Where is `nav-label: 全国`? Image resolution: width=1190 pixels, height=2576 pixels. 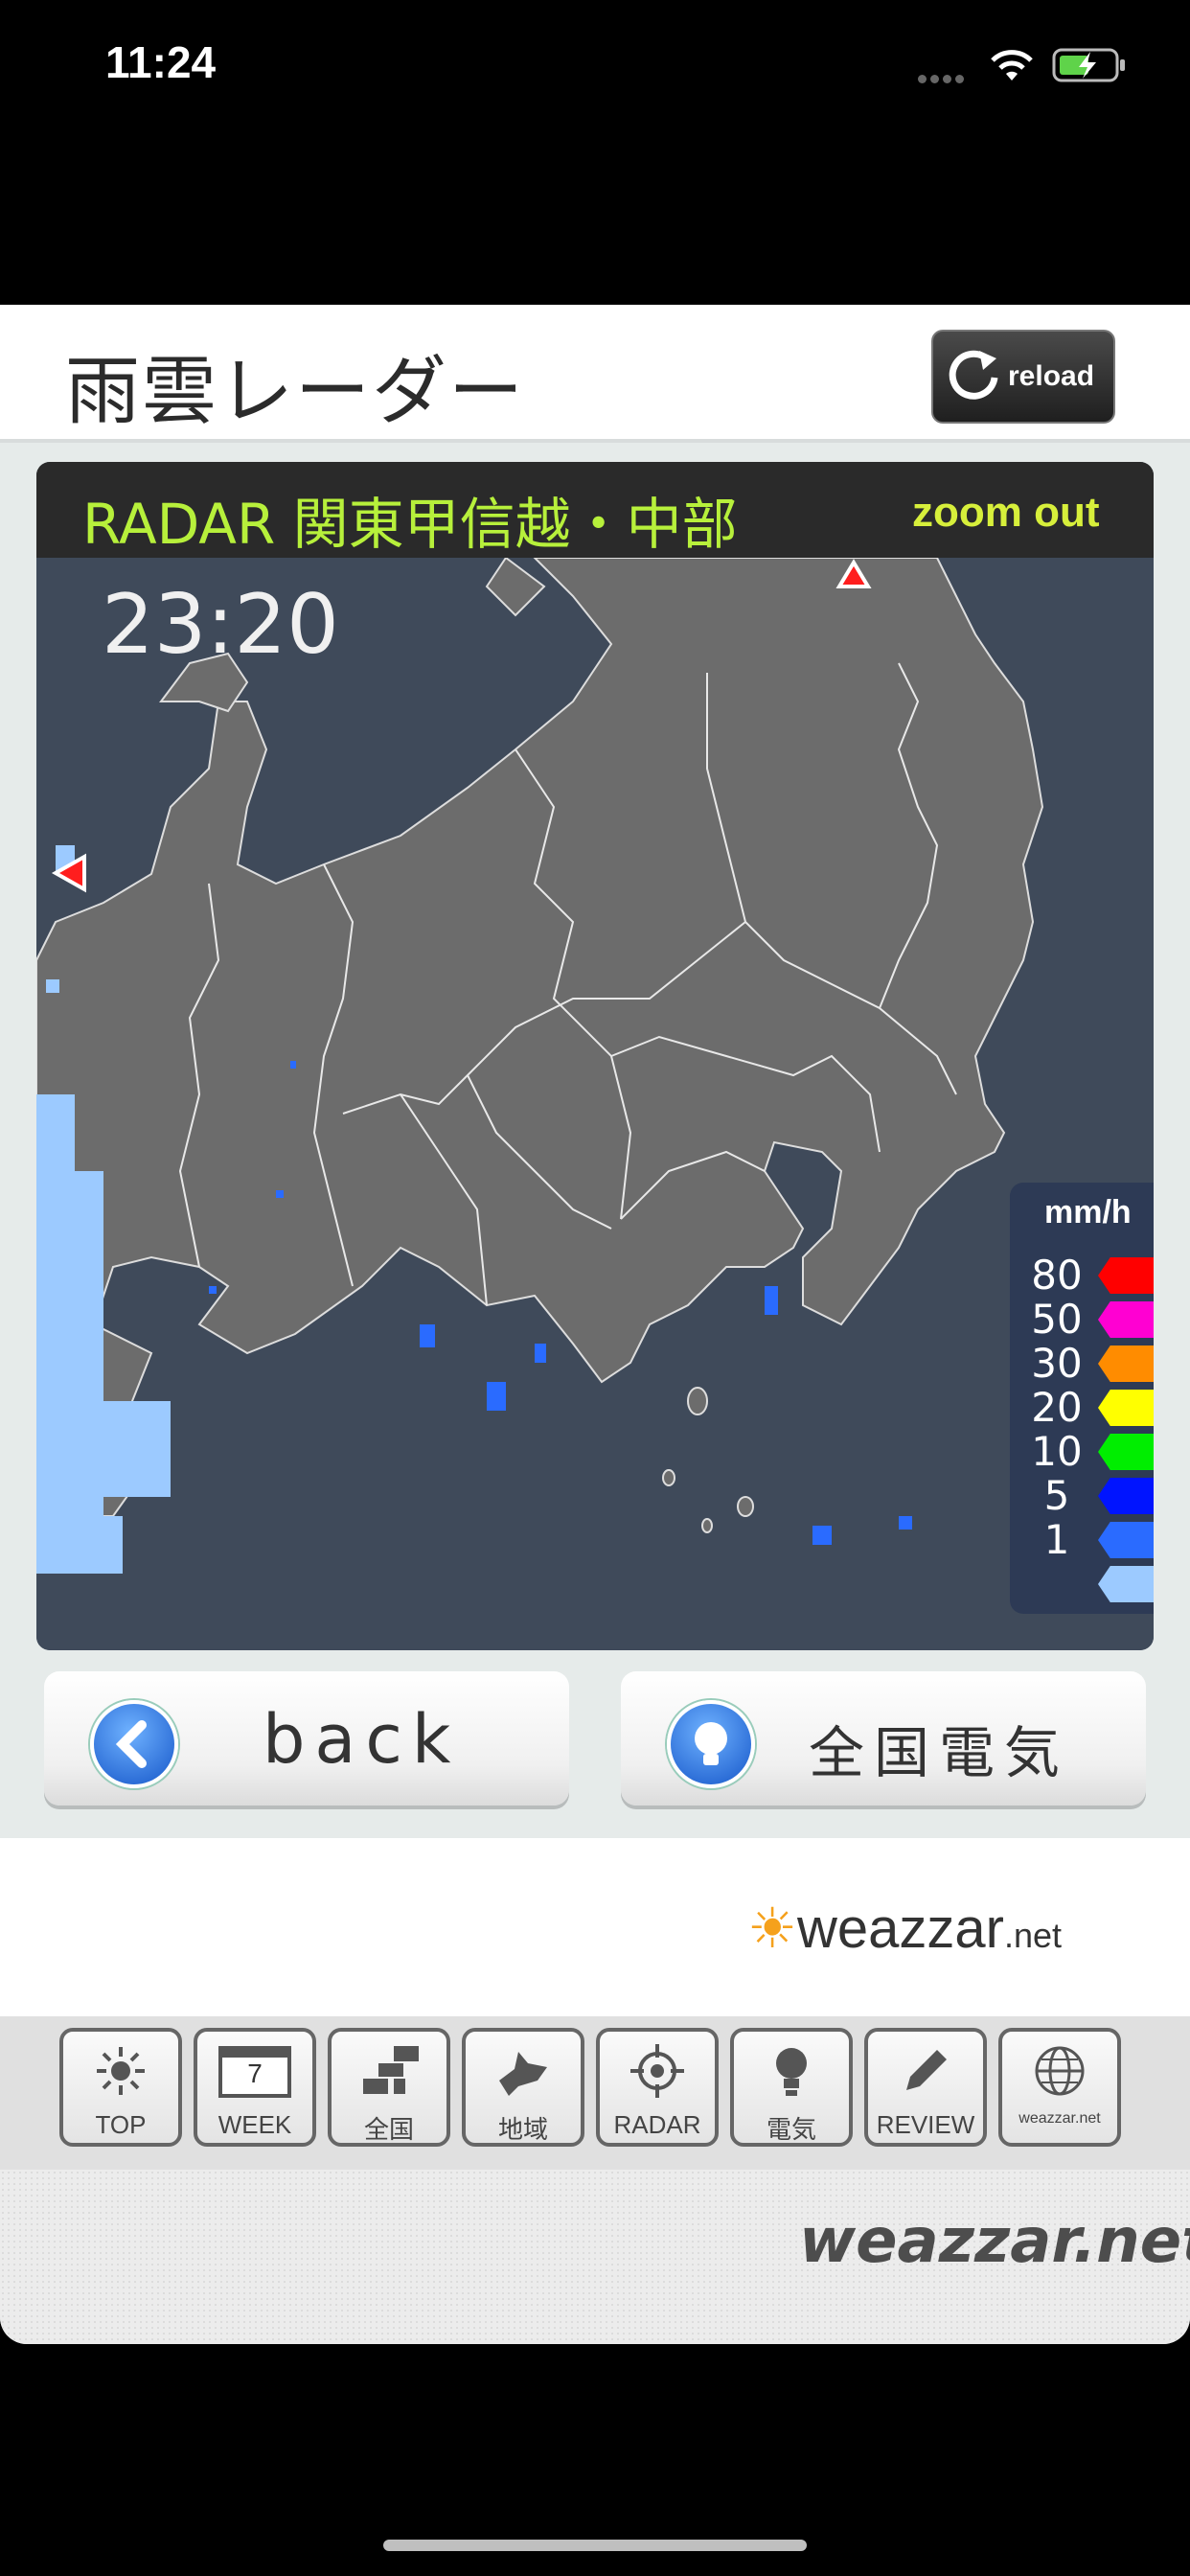 nav-label: 全国 is located at coordinates (389, 2129).